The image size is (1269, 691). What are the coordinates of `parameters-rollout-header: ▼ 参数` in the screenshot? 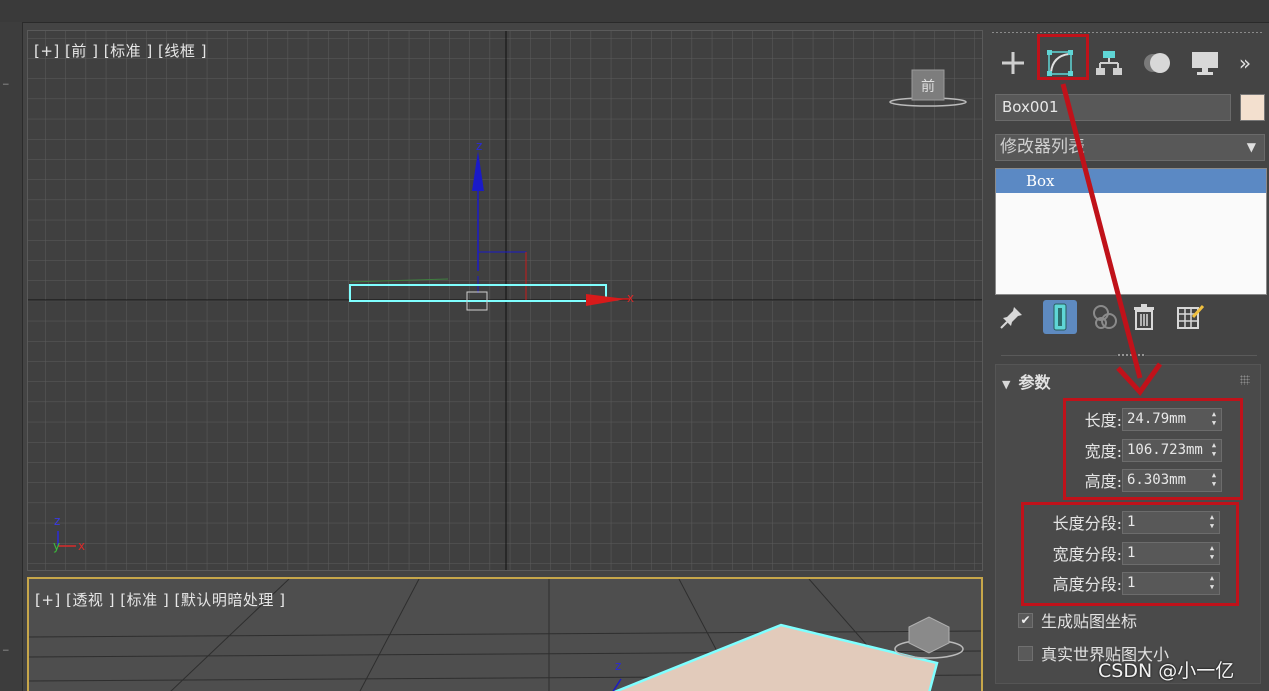 It's located at (1026, 381).